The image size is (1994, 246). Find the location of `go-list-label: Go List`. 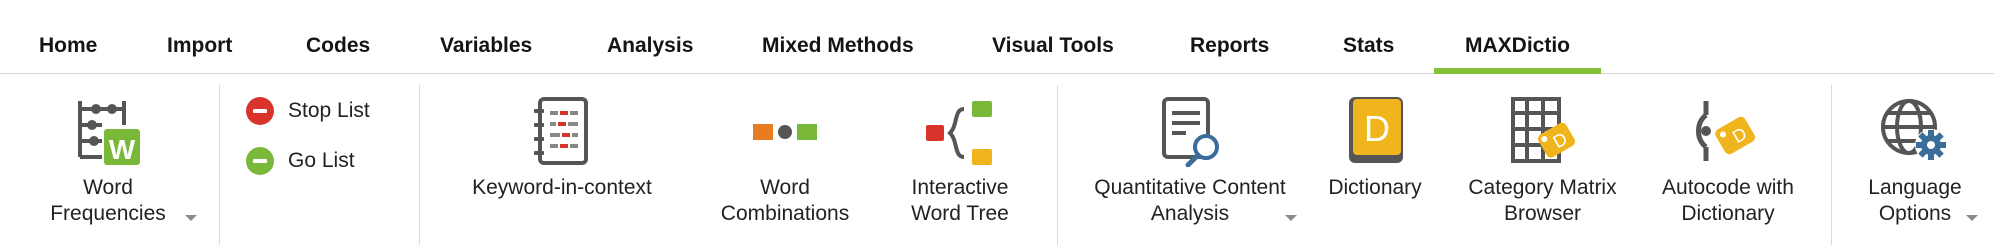

go-list-label: Go List is located at coordinates (321, 160).